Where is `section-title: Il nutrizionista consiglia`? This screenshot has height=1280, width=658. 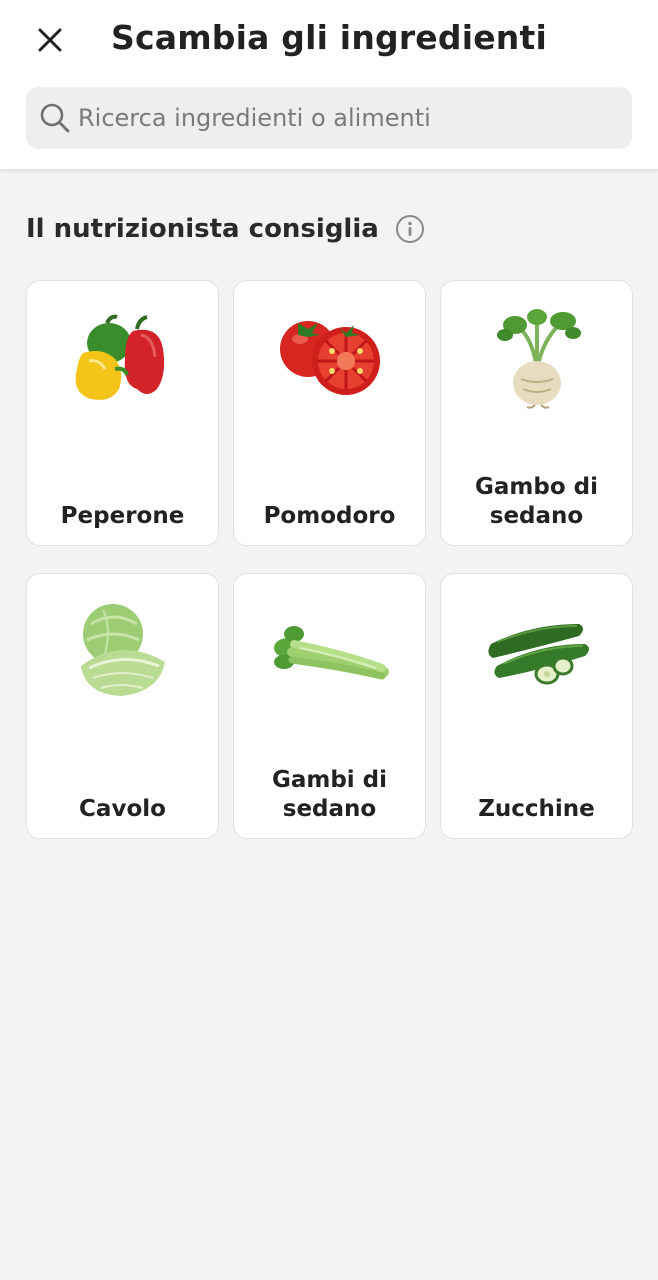
section-title: Il nutrizionista consiglia is located at coordinates (202, 229).